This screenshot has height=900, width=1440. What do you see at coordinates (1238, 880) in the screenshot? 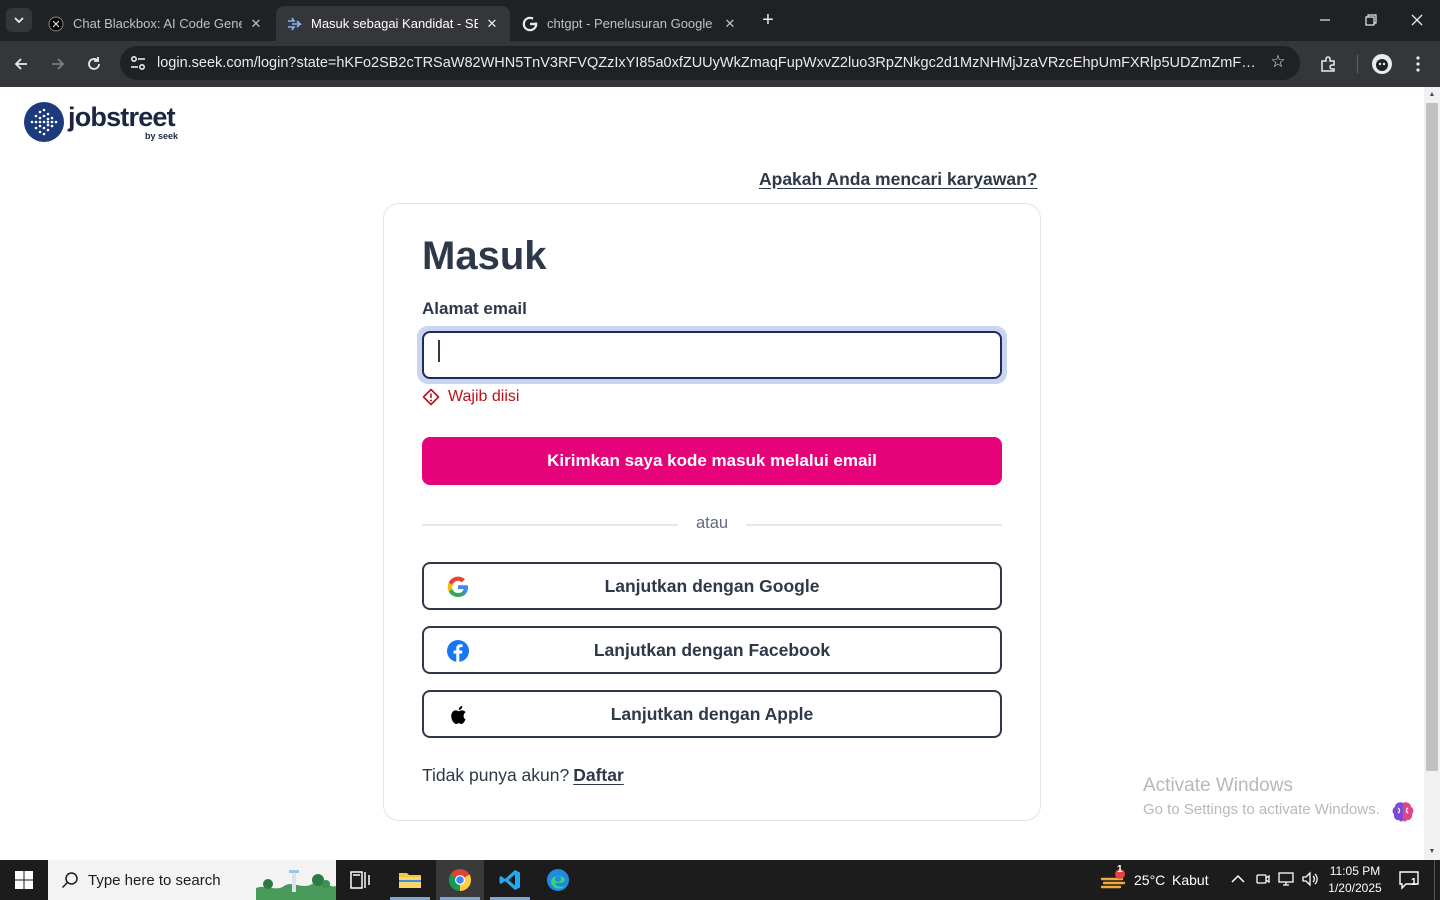
I see `show-hidden-icons-chevron-icon` at bounding box center [1238, 880].